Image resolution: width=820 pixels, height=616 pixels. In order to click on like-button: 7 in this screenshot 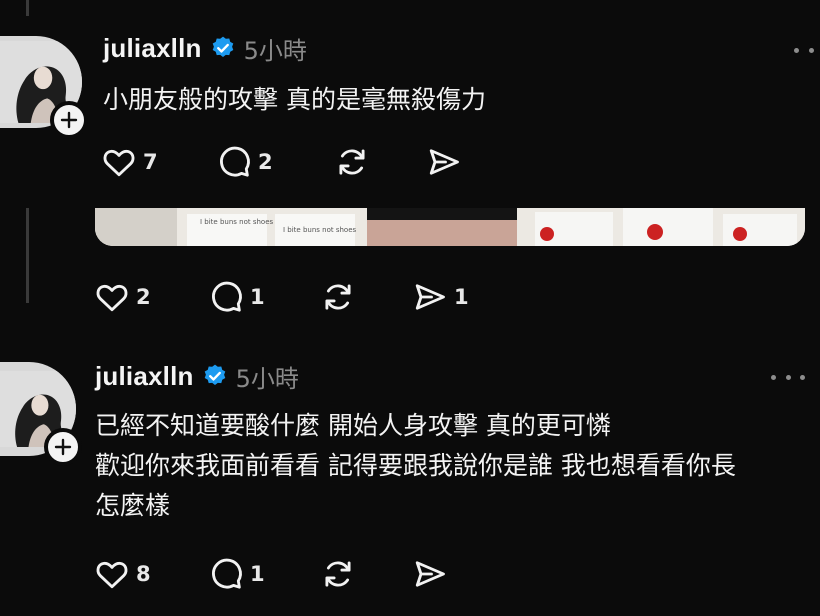, I will do `click(158, 162)`.